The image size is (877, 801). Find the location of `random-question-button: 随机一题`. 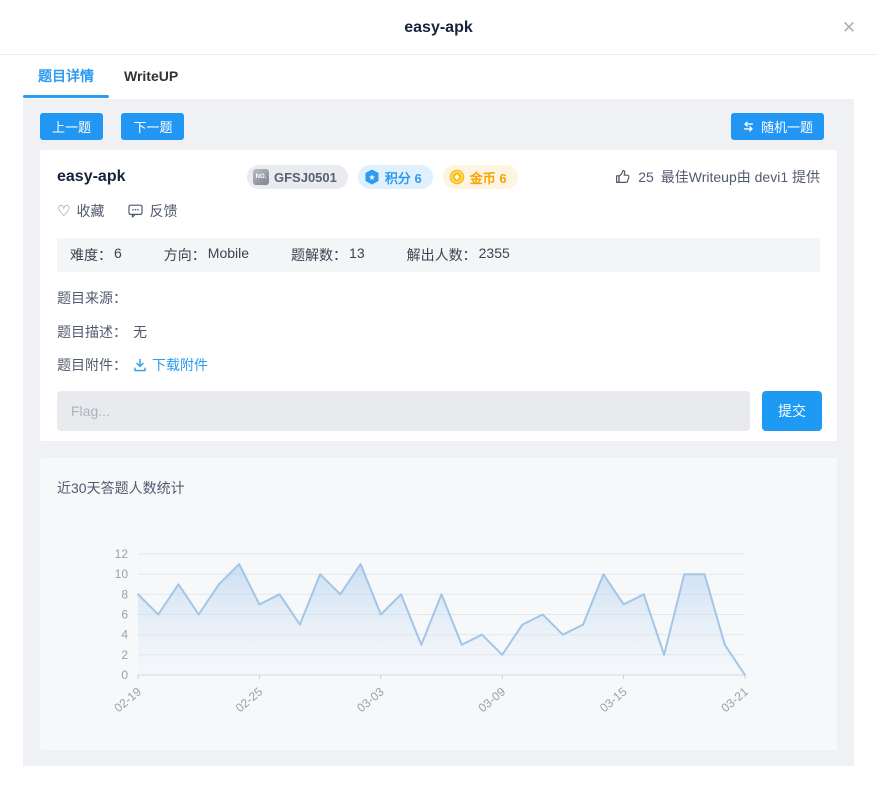

random-question-button: 随机一题 is located at coordinates (777, 126).